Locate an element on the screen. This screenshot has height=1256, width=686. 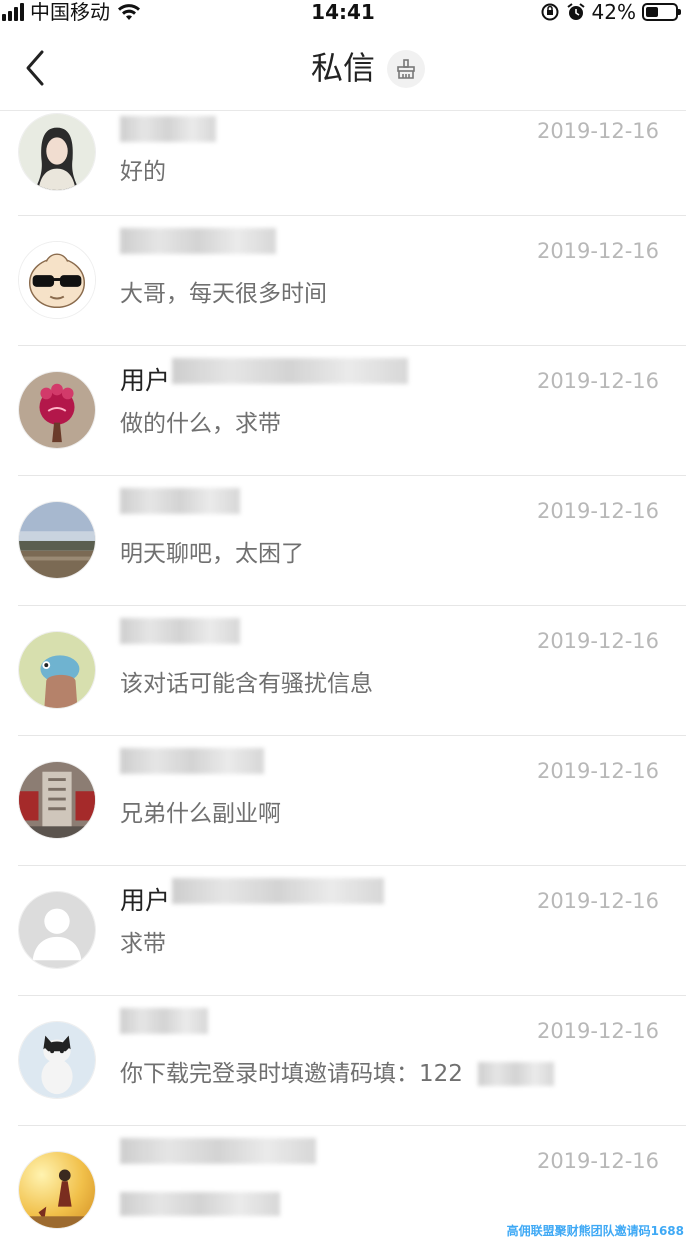
conversation-row: 好的 2019-12-16 is located at coordinates (343, 163).